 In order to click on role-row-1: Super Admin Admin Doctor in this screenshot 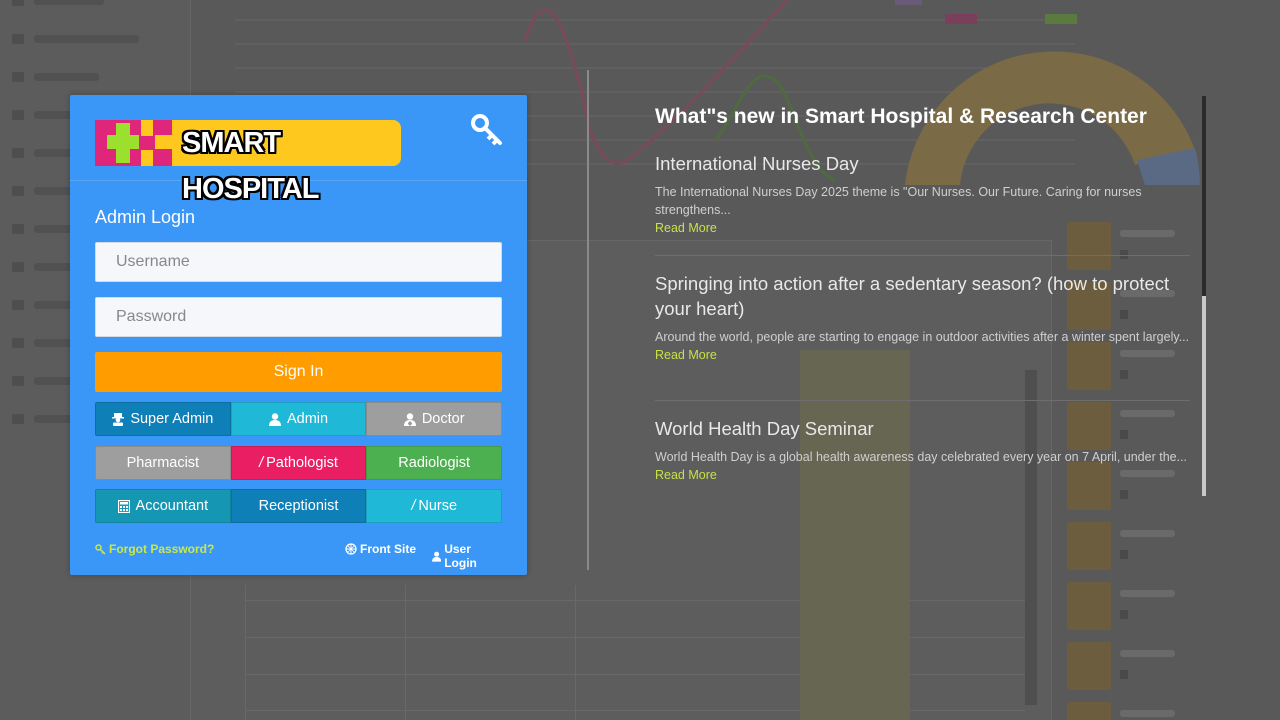, I will do `click(299, 419)`.